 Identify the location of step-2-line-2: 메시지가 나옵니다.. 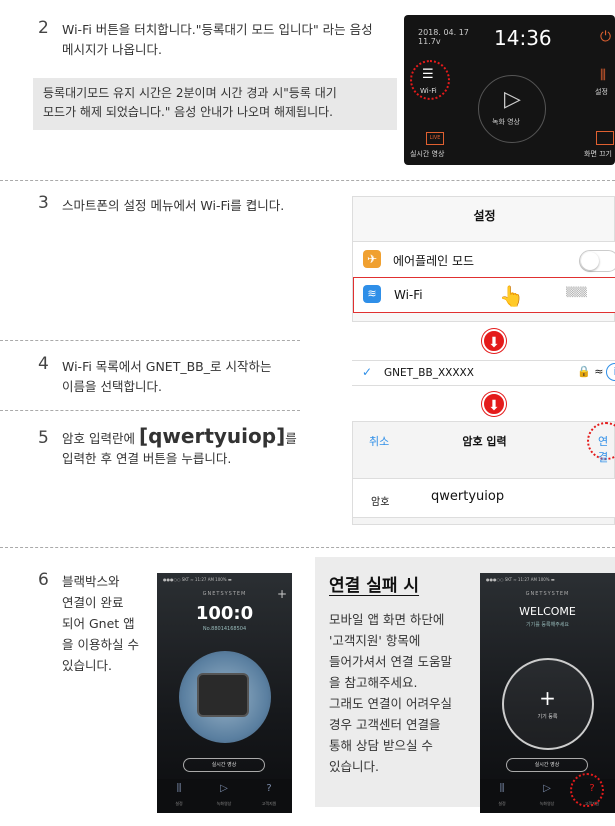
(112, 49).